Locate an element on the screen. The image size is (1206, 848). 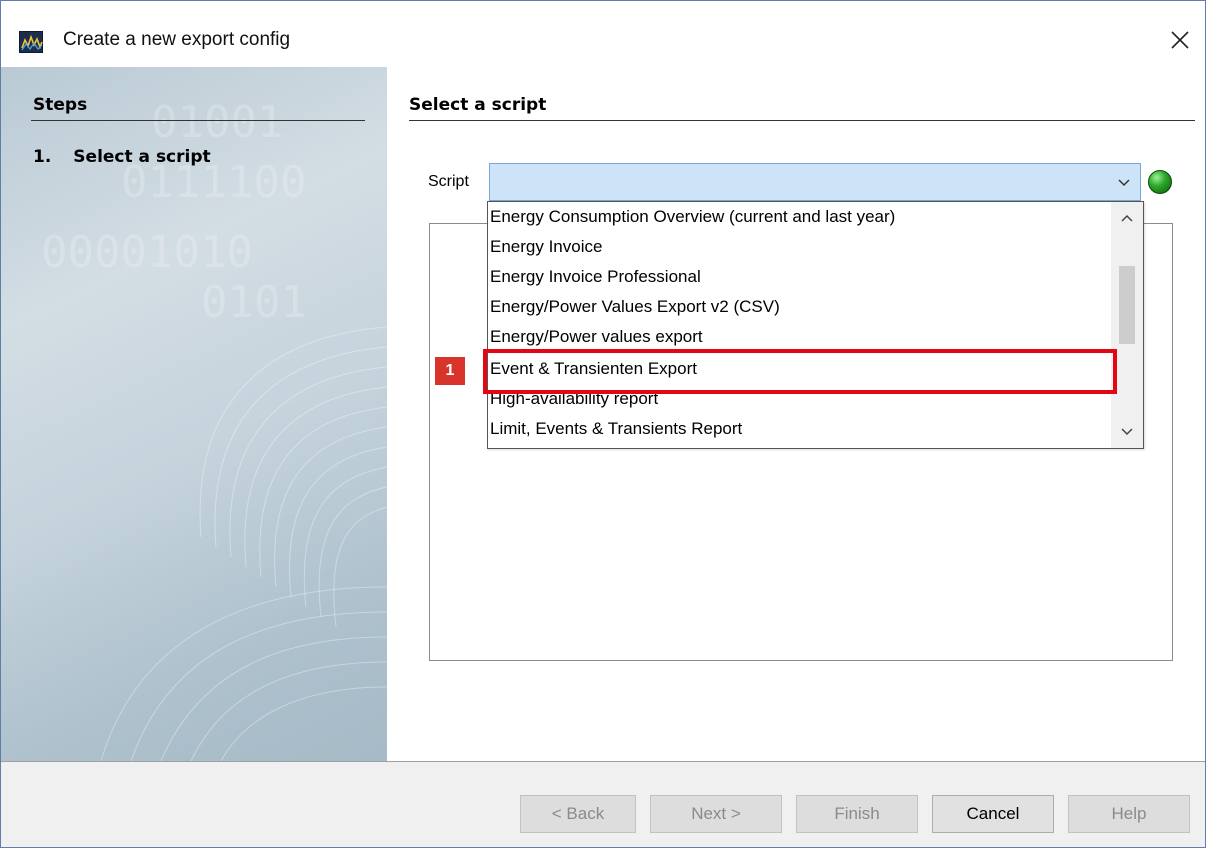
dropdown-option: Energy/Power values export is located at coordinates (798, 337).